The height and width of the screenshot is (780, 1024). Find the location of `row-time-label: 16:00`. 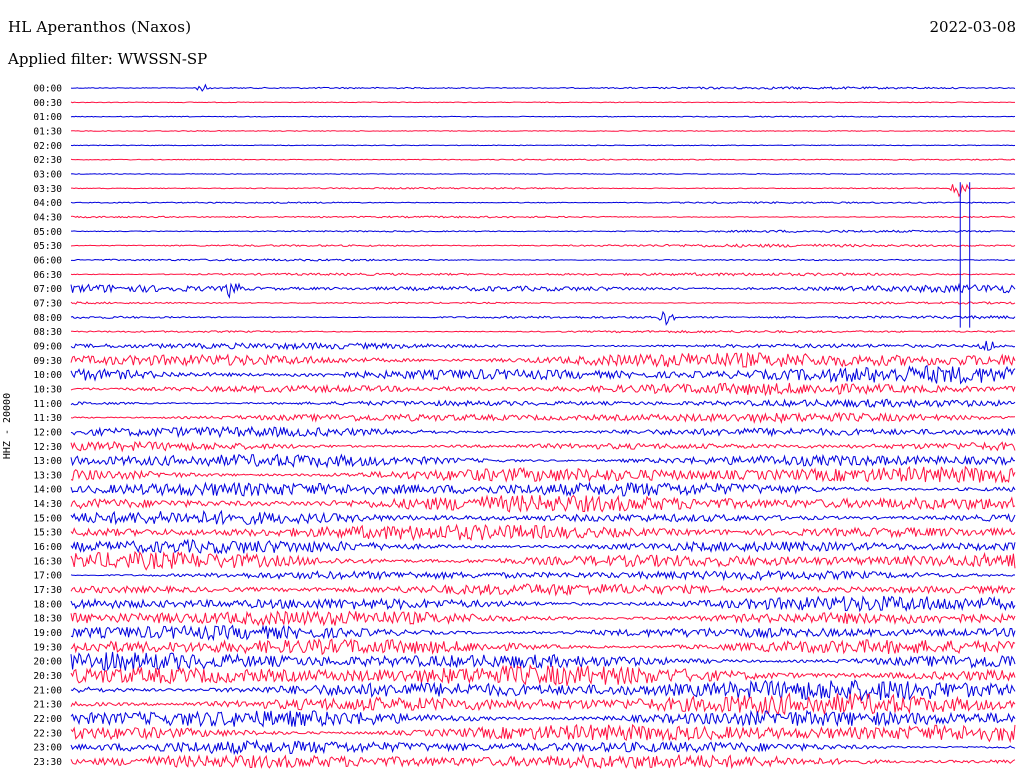

row-time-label: 16:00 is located at coordinates (47, 547).